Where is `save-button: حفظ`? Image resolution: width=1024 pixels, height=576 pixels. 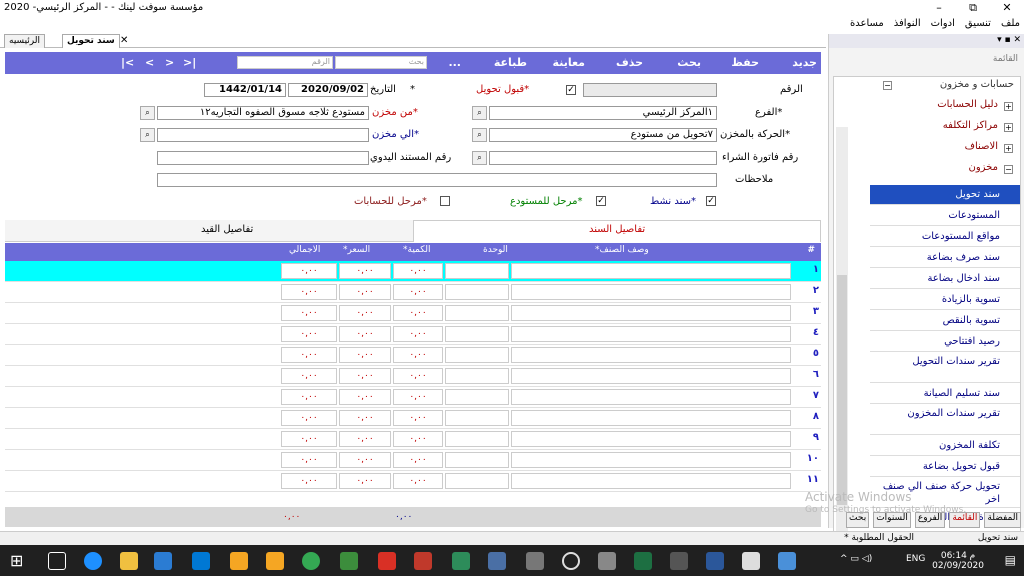 save-button: حفظ is located at coordinates (745, 62).